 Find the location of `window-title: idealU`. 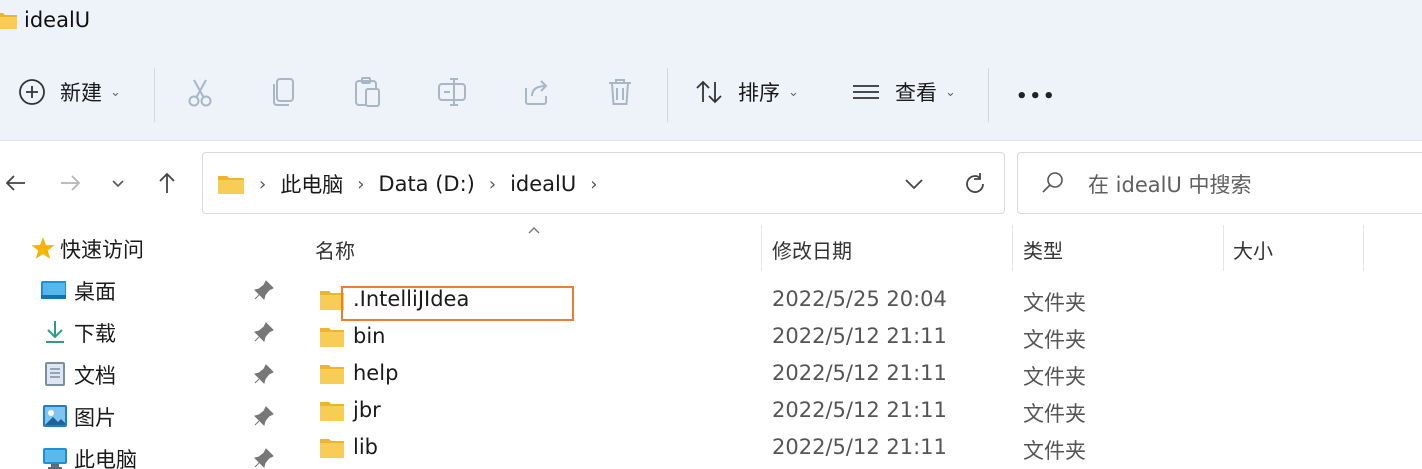

window-title: idealU is located at coordinates (57, 20).